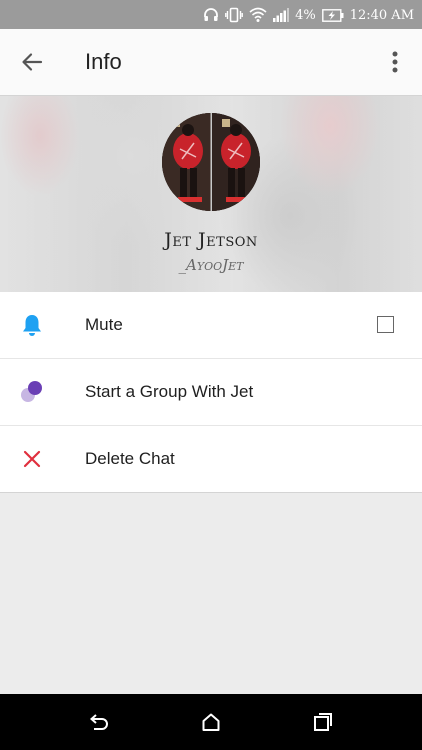 The height and width of the screenshot is (750, 422). I want to click on overflow-menu-button, so click(395, 62).